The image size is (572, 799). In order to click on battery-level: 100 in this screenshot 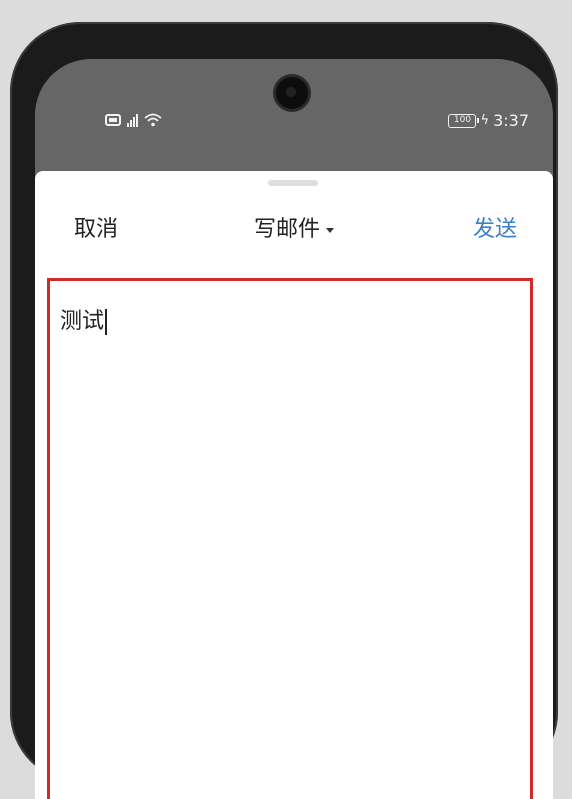, I will do `click(462, 119)`.